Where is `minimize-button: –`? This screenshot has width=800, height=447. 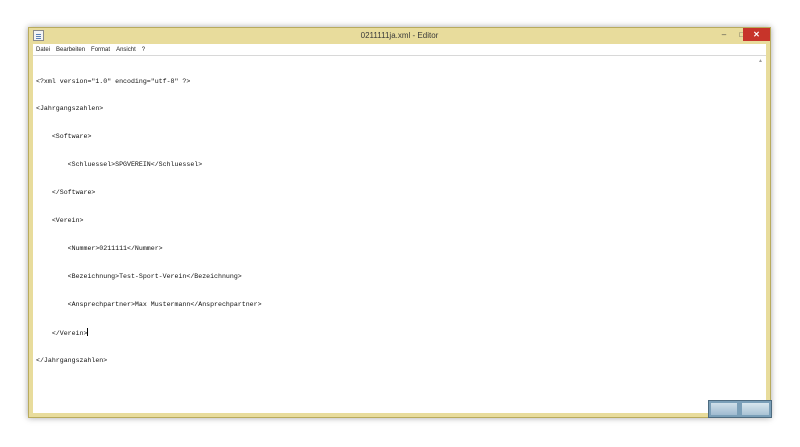 minimize-button: – is located at coordinates (724, 34).